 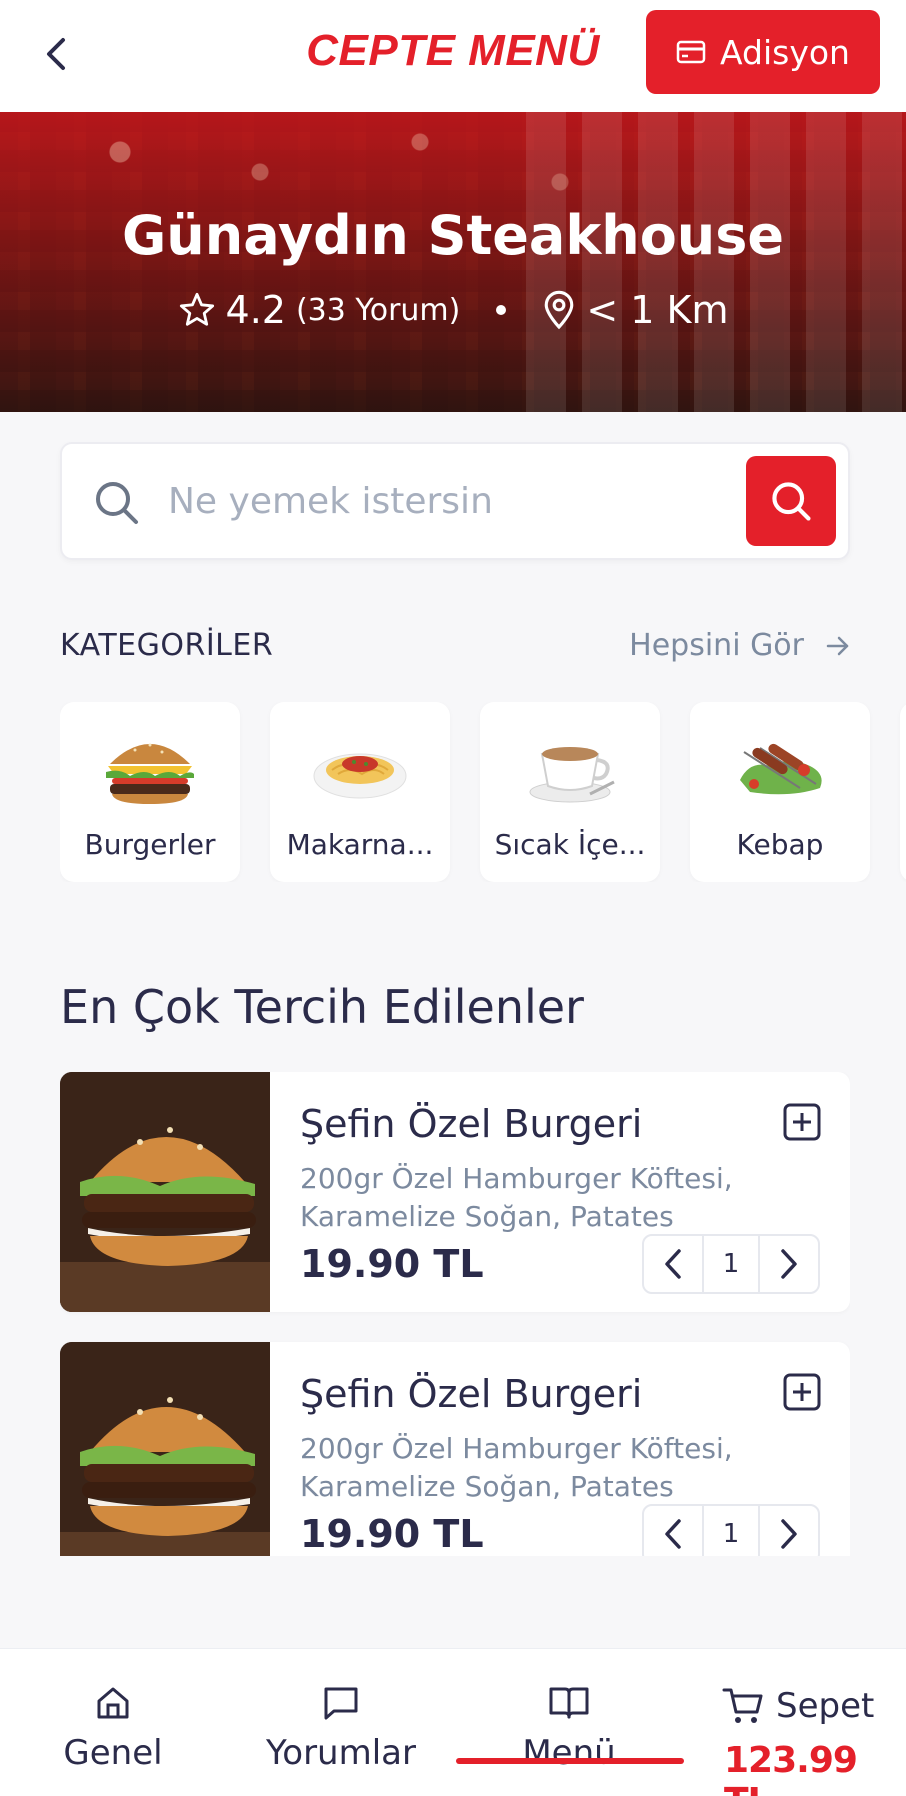 I want to click on nav-item-yorumlar: Yorumlar, so click(x=341, y=1722).